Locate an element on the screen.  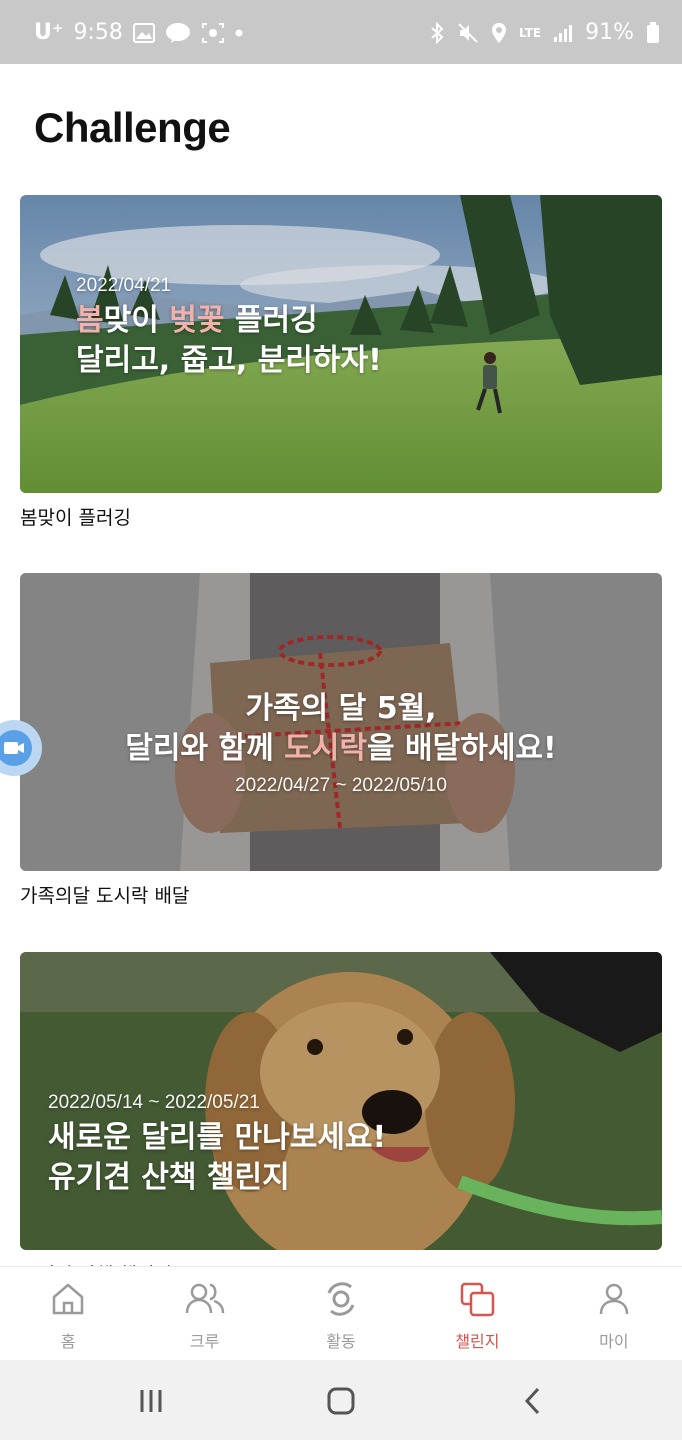
battery-icon is located at coordinates (653, 33).